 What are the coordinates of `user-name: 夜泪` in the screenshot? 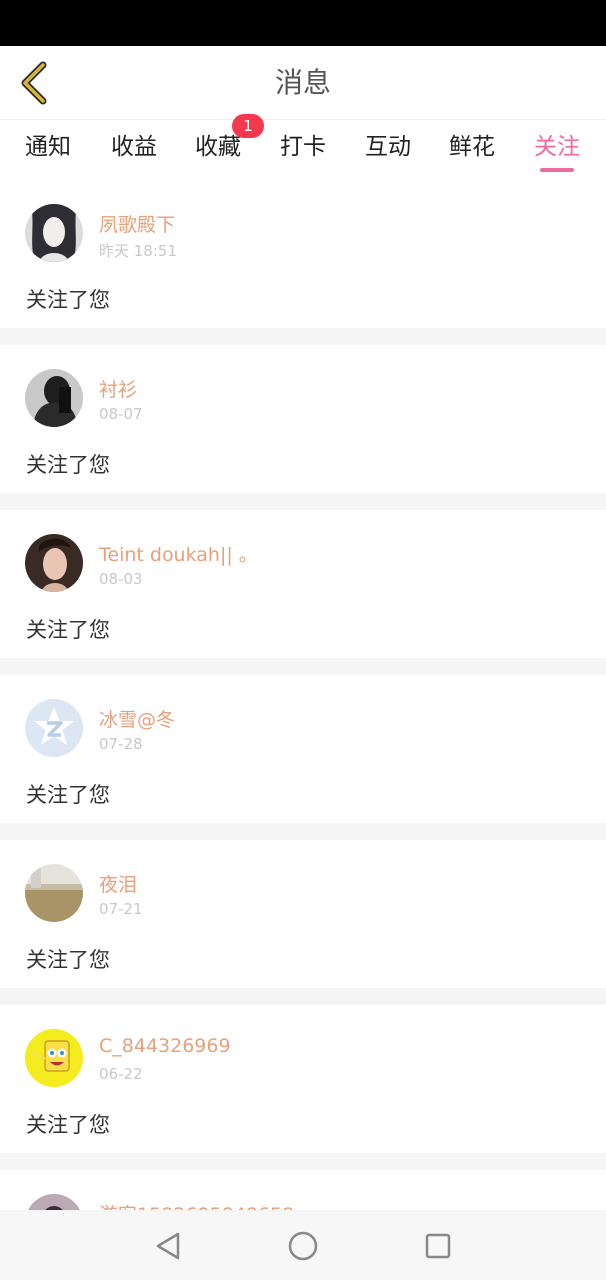 It's located at (118, 883).